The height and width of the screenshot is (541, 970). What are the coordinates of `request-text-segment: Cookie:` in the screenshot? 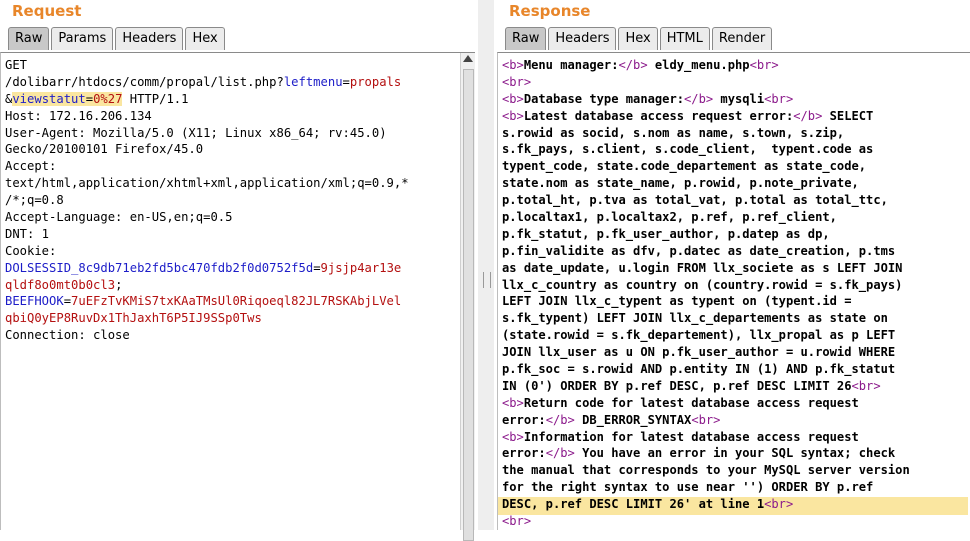 It's located at (31, 250).